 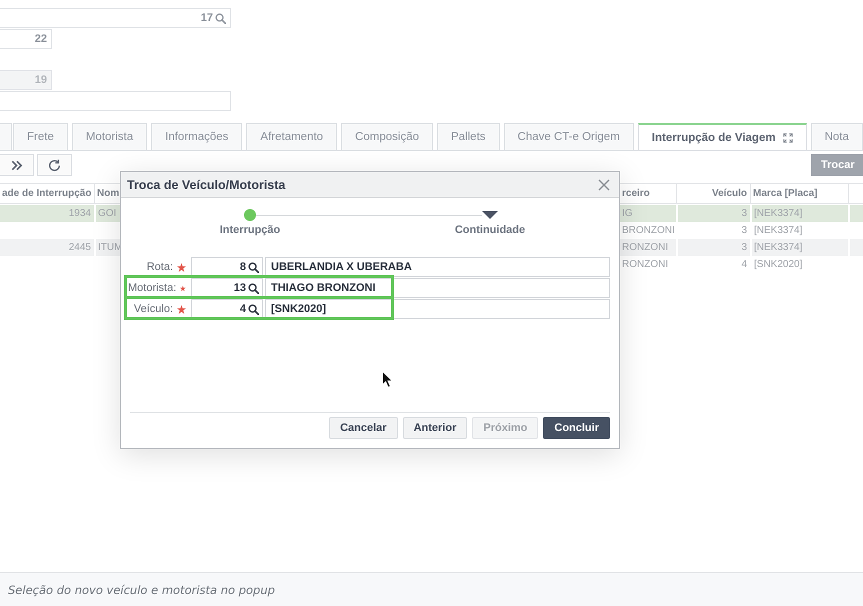 I want to click on table-cell: [SNK2020], so click(x=799, y=264).